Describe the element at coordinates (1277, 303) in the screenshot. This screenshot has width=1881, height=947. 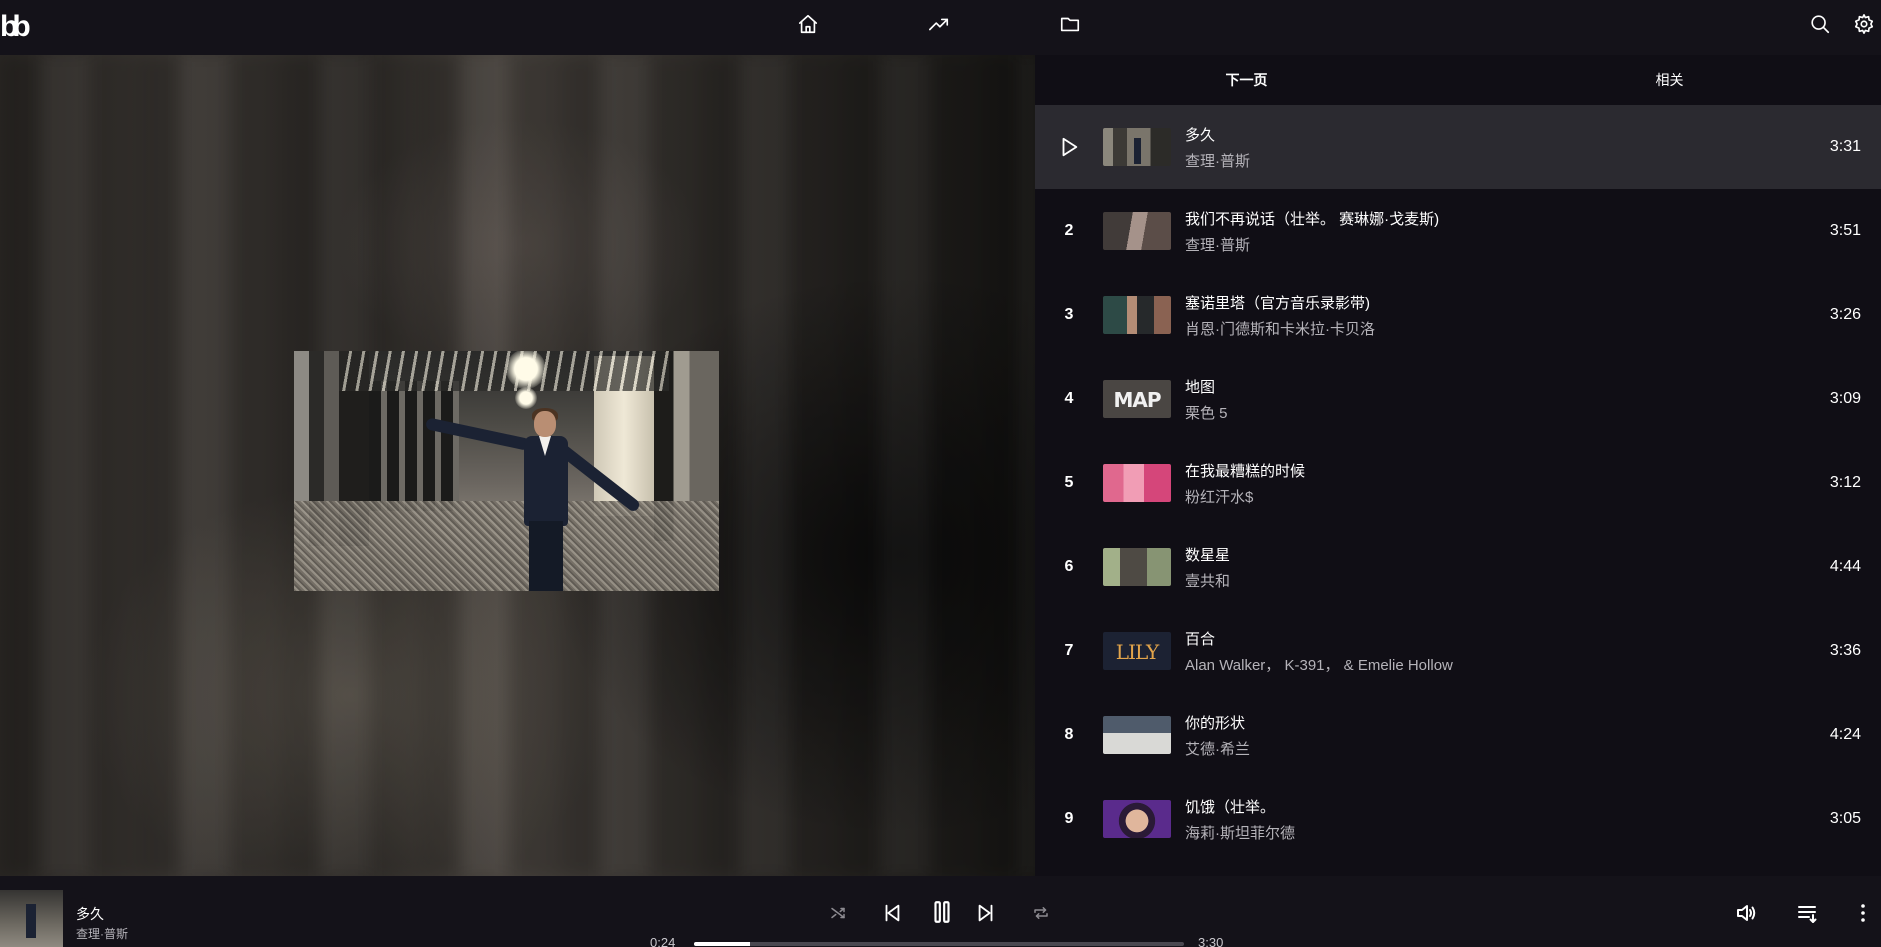
I see `queue-item-title: 塞诺里塔（官方音乐录影带)` at that location.